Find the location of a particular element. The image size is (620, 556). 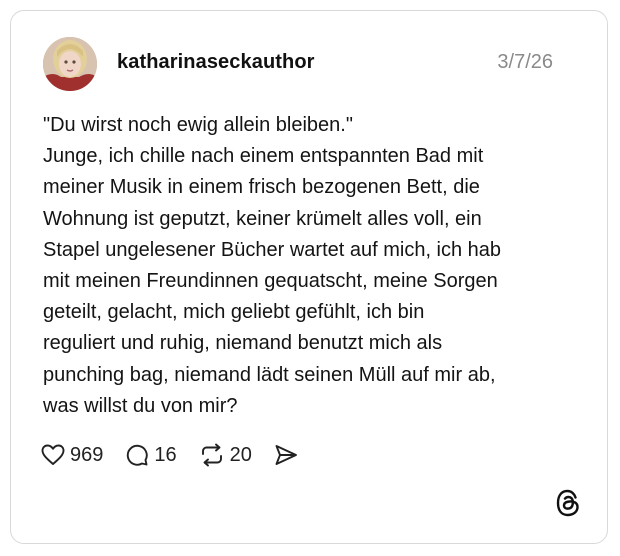

like-button: 969 is located at coordinates (72, 455).